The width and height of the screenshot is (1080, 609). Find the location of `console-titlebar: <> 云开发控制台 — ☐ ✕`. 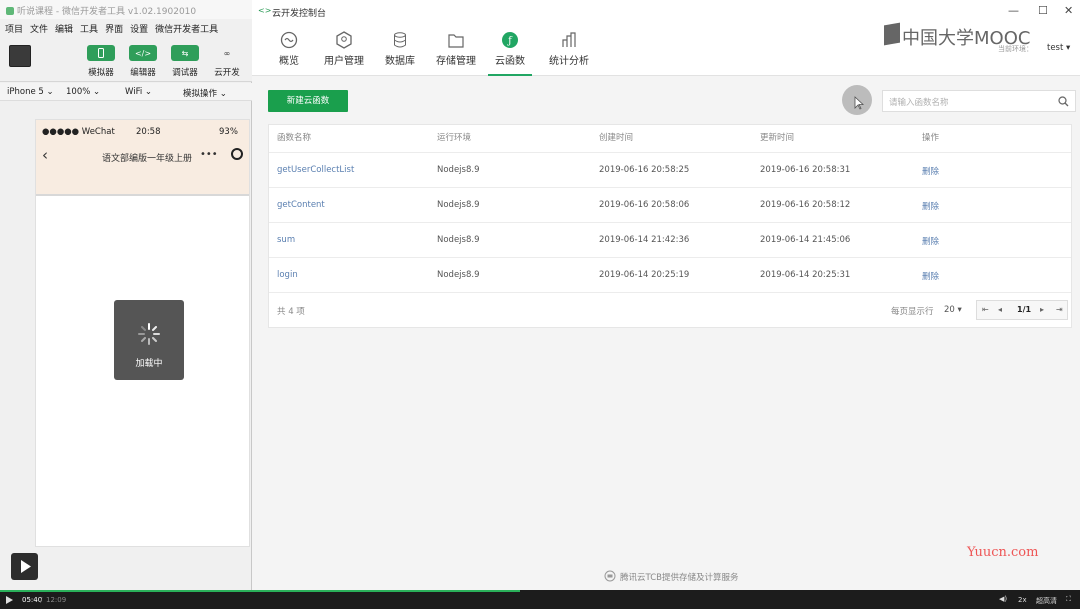

console-titlebar: <> 云开发控制台 — ☐ ✕ is located at coordinates (666, 11).